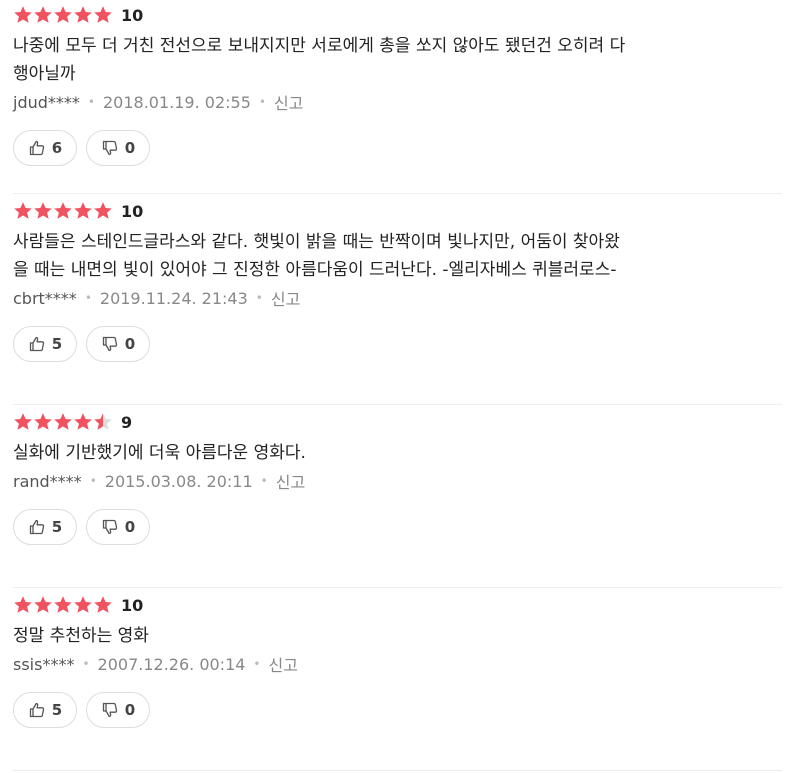 The height and width of the screenshot is (773, 796). What do you see at coordinates (171, 664) in the screenshot?
I see `review-date: 2007.12.26. 00:14` at bounding box center [171, 664].